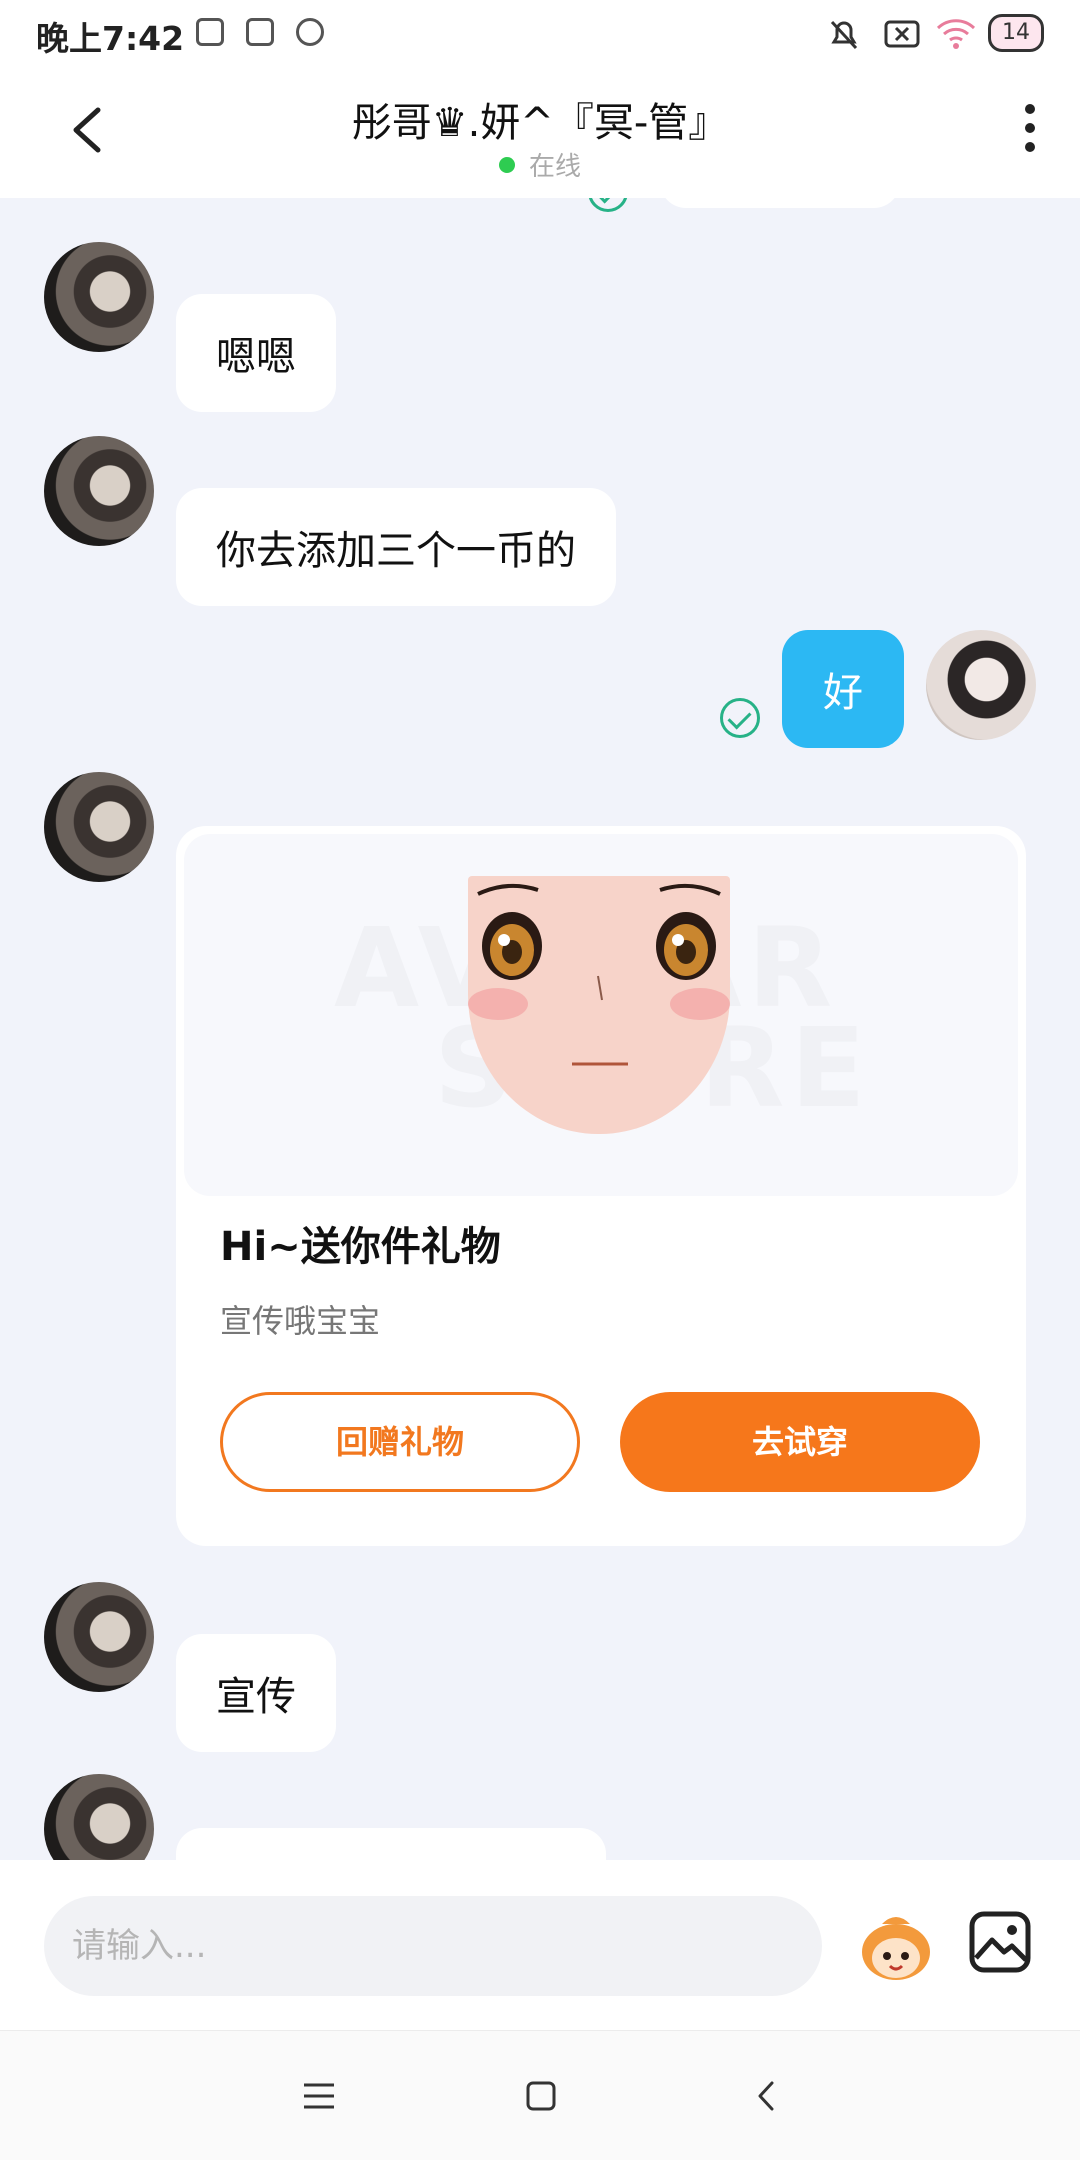 Image resolution: width=1080 pixels, height=2160 pixels. Describe the element at coordinates (256, 1693) in the screenshot. I see `message-bubble: 宣传` at that location.